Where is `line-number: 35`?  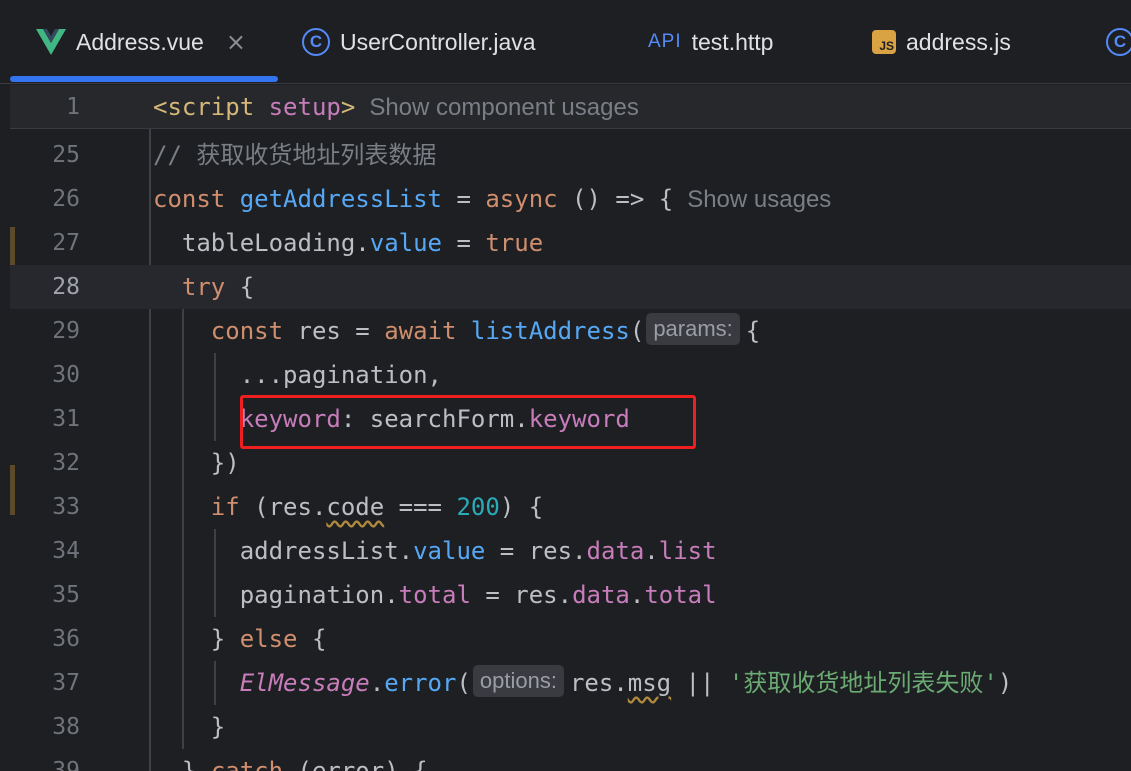 line-number: 35 is located at coordinates (66, 595).